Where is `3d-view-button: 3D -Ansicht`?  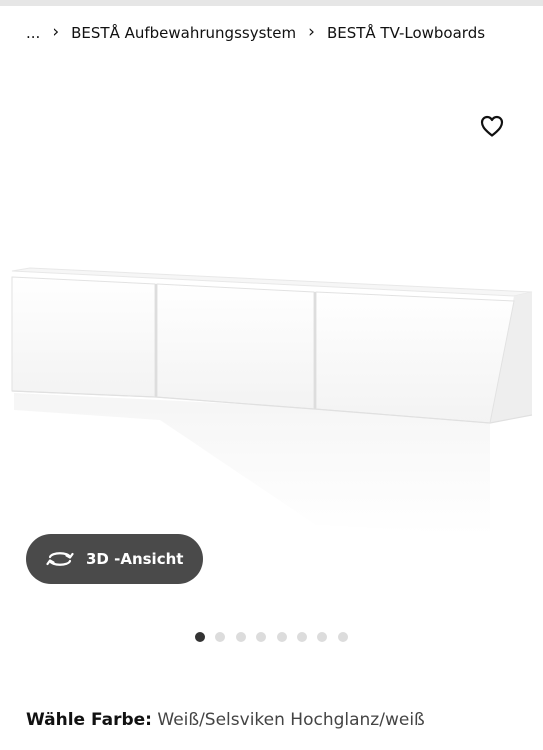 3d-view-button: 3D -Ansicht is located at coordinates (114, 559).